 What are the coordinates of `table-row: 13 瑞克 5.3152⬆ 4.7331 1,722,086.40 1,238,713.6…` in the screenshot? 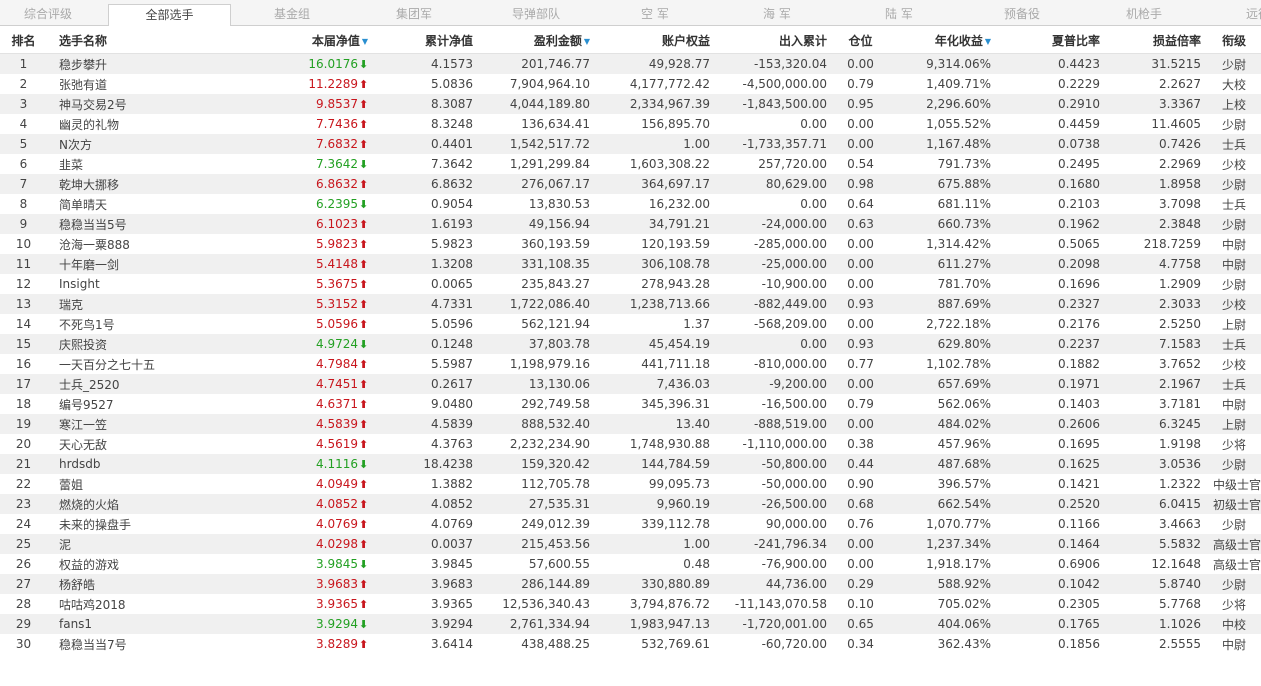 It's located at (630, 304).